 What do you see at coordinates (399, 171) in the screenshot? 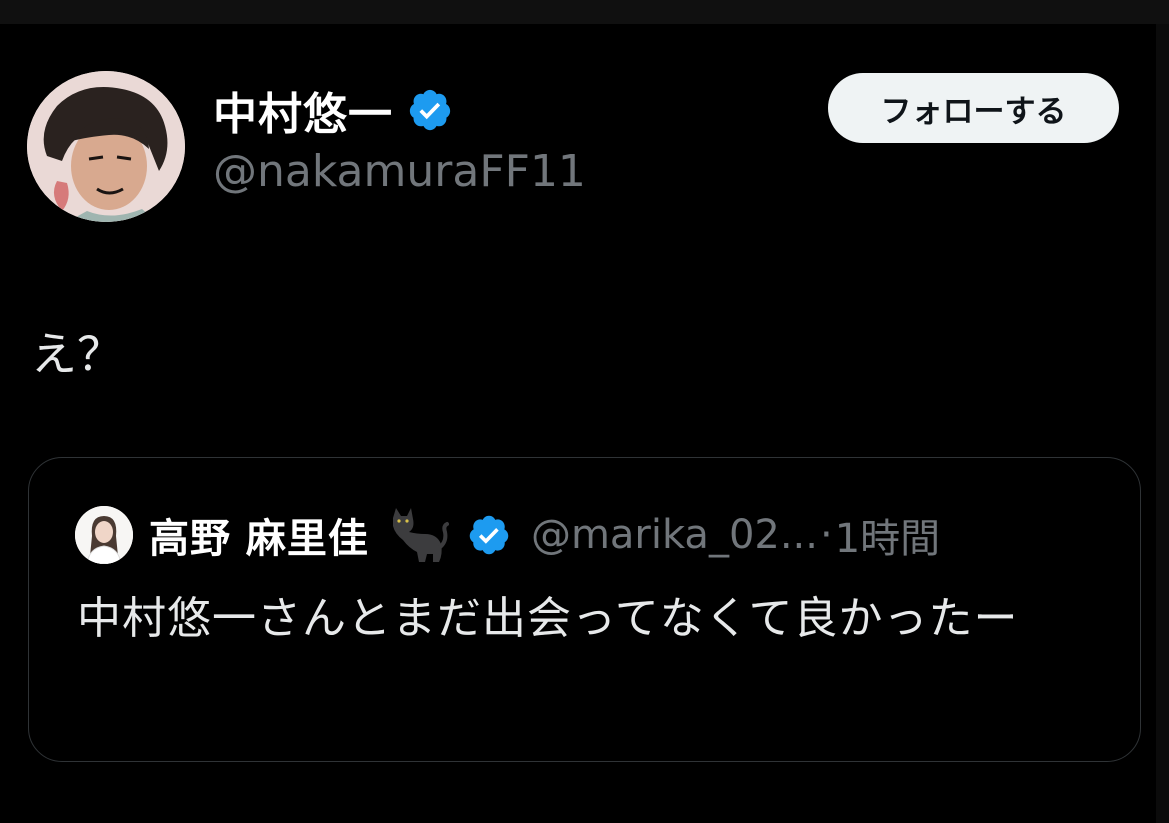
I see `author-handle: @nakamuraFF11` at bounding box center [399, 171].